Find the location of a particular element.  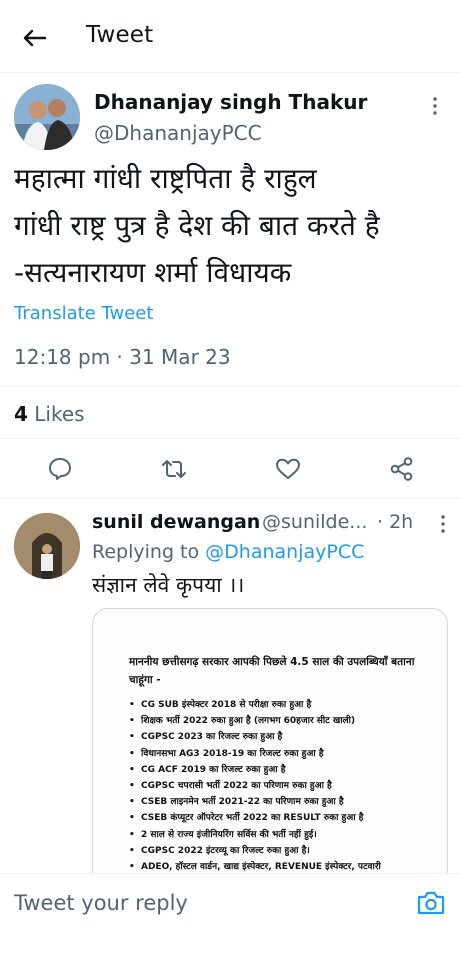

reply-author-avatar is located at coordinates (47, 546).